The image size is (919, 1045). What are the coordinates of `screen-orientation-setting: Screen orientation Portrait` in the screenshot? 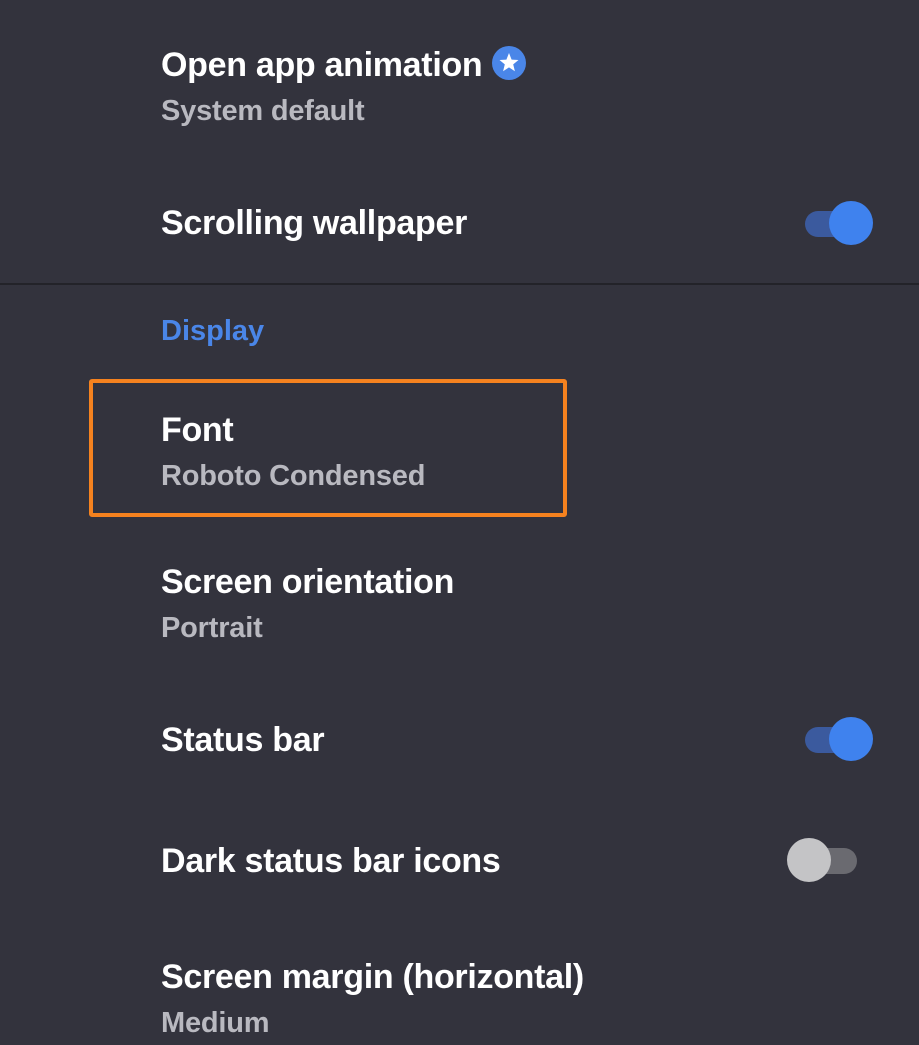 It's located at (459, 595).